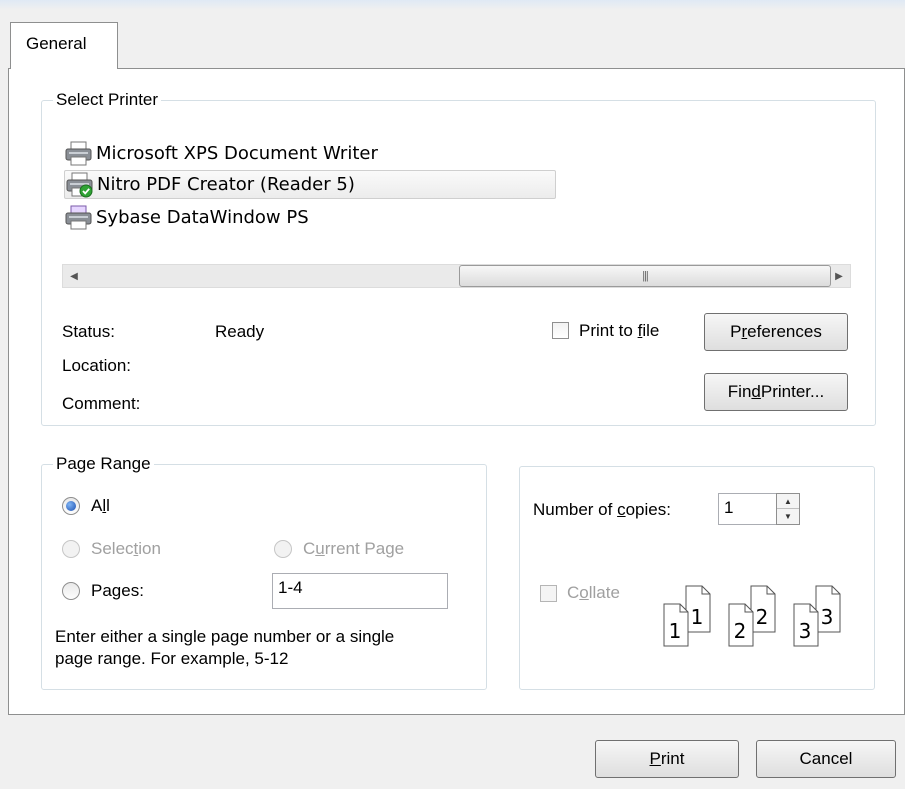 The width and height of the screenshot is (905, 789). I want to click on title-bar-remnant, so click(452, 5).